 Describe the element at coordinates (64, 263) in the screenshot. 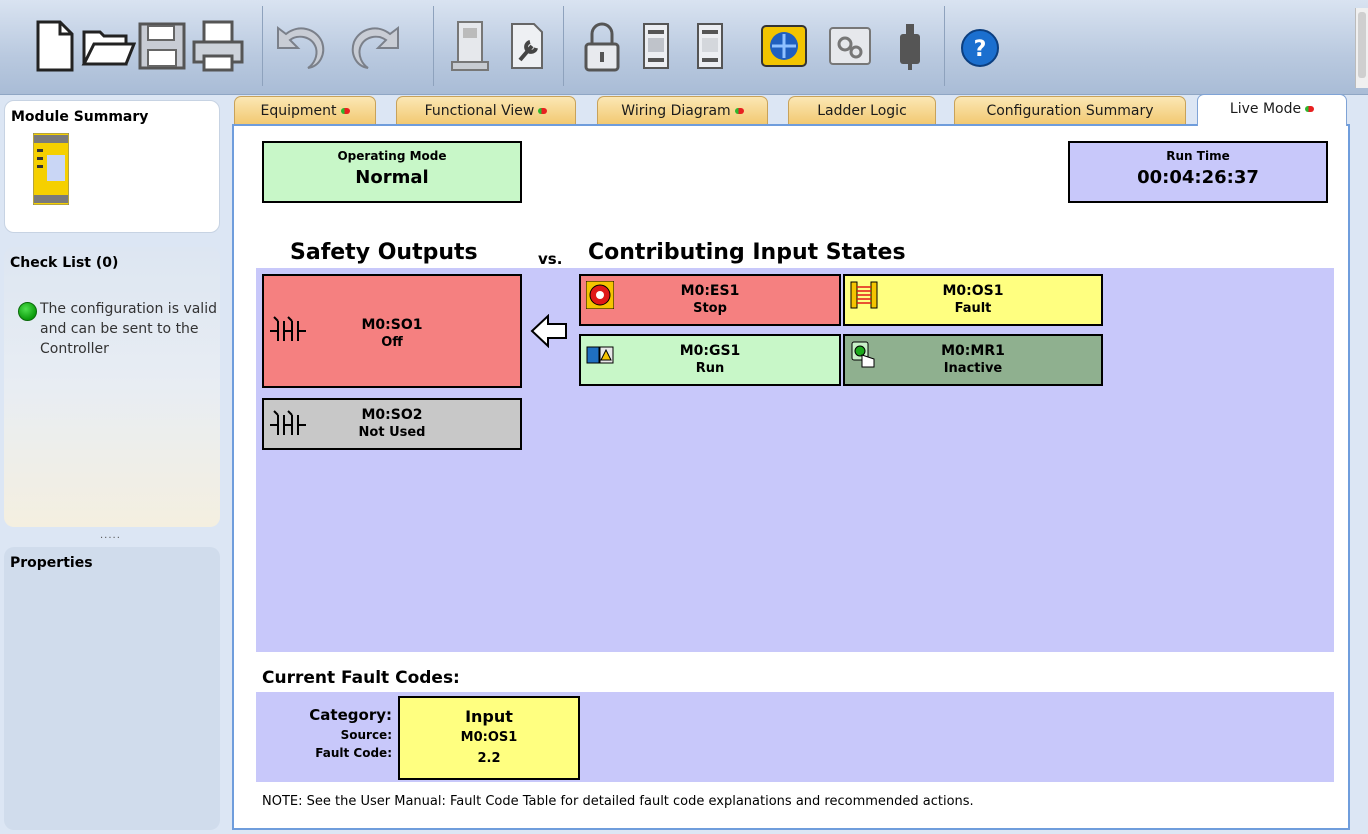

I see `checklist-title: Check List (0)` at that location.